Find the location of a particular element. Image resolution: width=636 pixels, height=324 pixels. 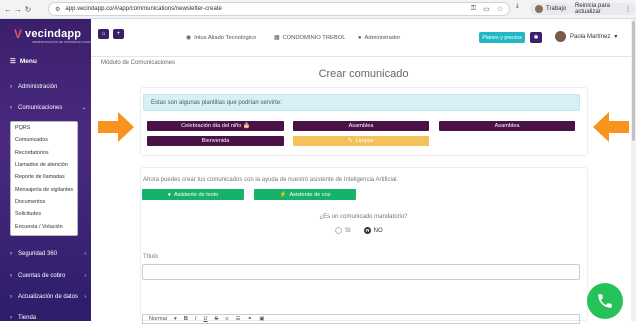

home-button: ⌂ is located at coordinates (103, 34).